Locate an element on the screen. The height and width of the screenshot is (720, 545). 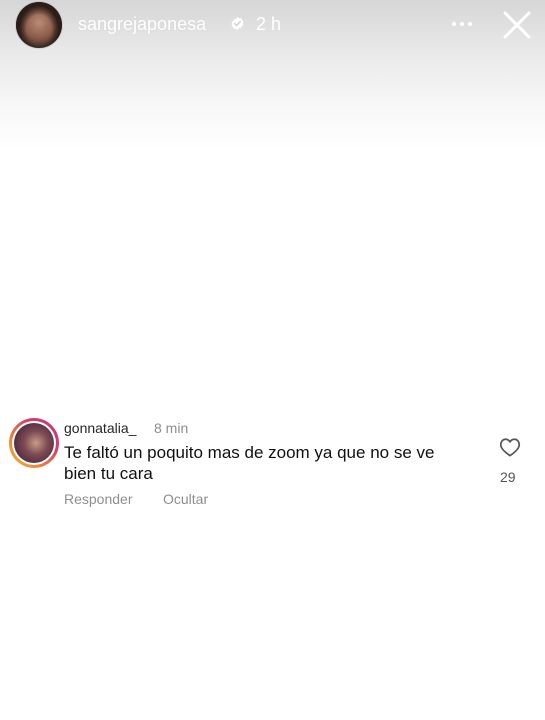
verified-badge-icon is located at coordinates (237, 23).